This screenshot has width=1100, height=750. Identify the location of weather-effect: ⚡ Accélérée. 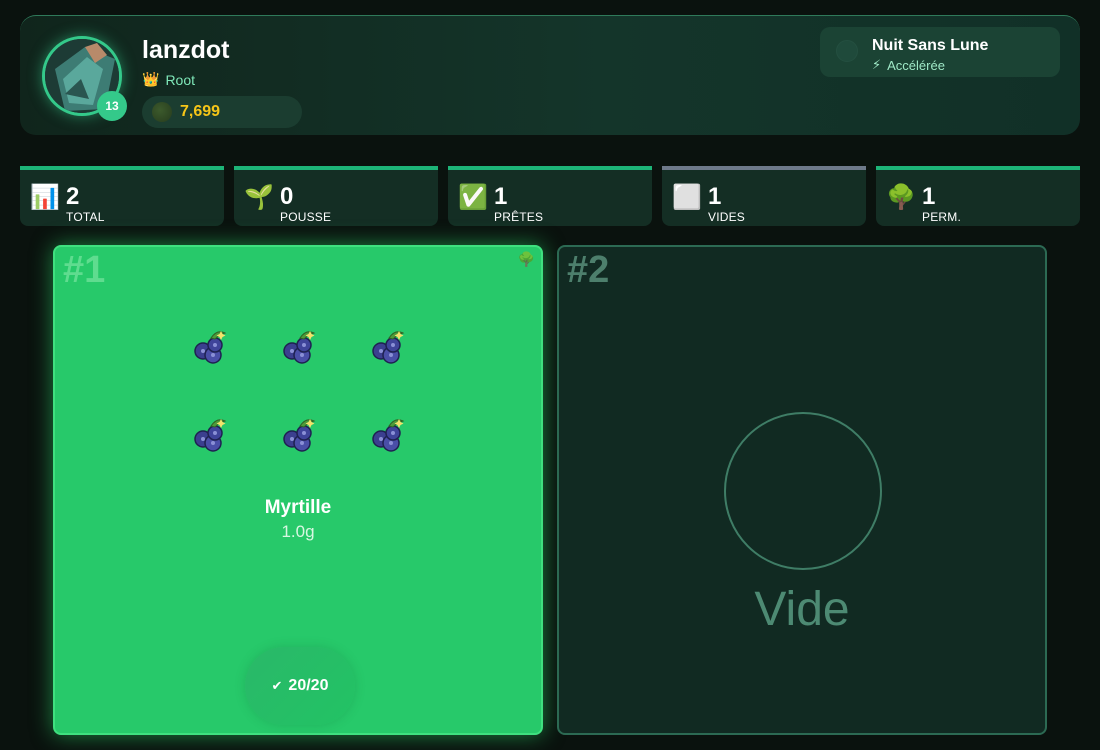
(908, 65).